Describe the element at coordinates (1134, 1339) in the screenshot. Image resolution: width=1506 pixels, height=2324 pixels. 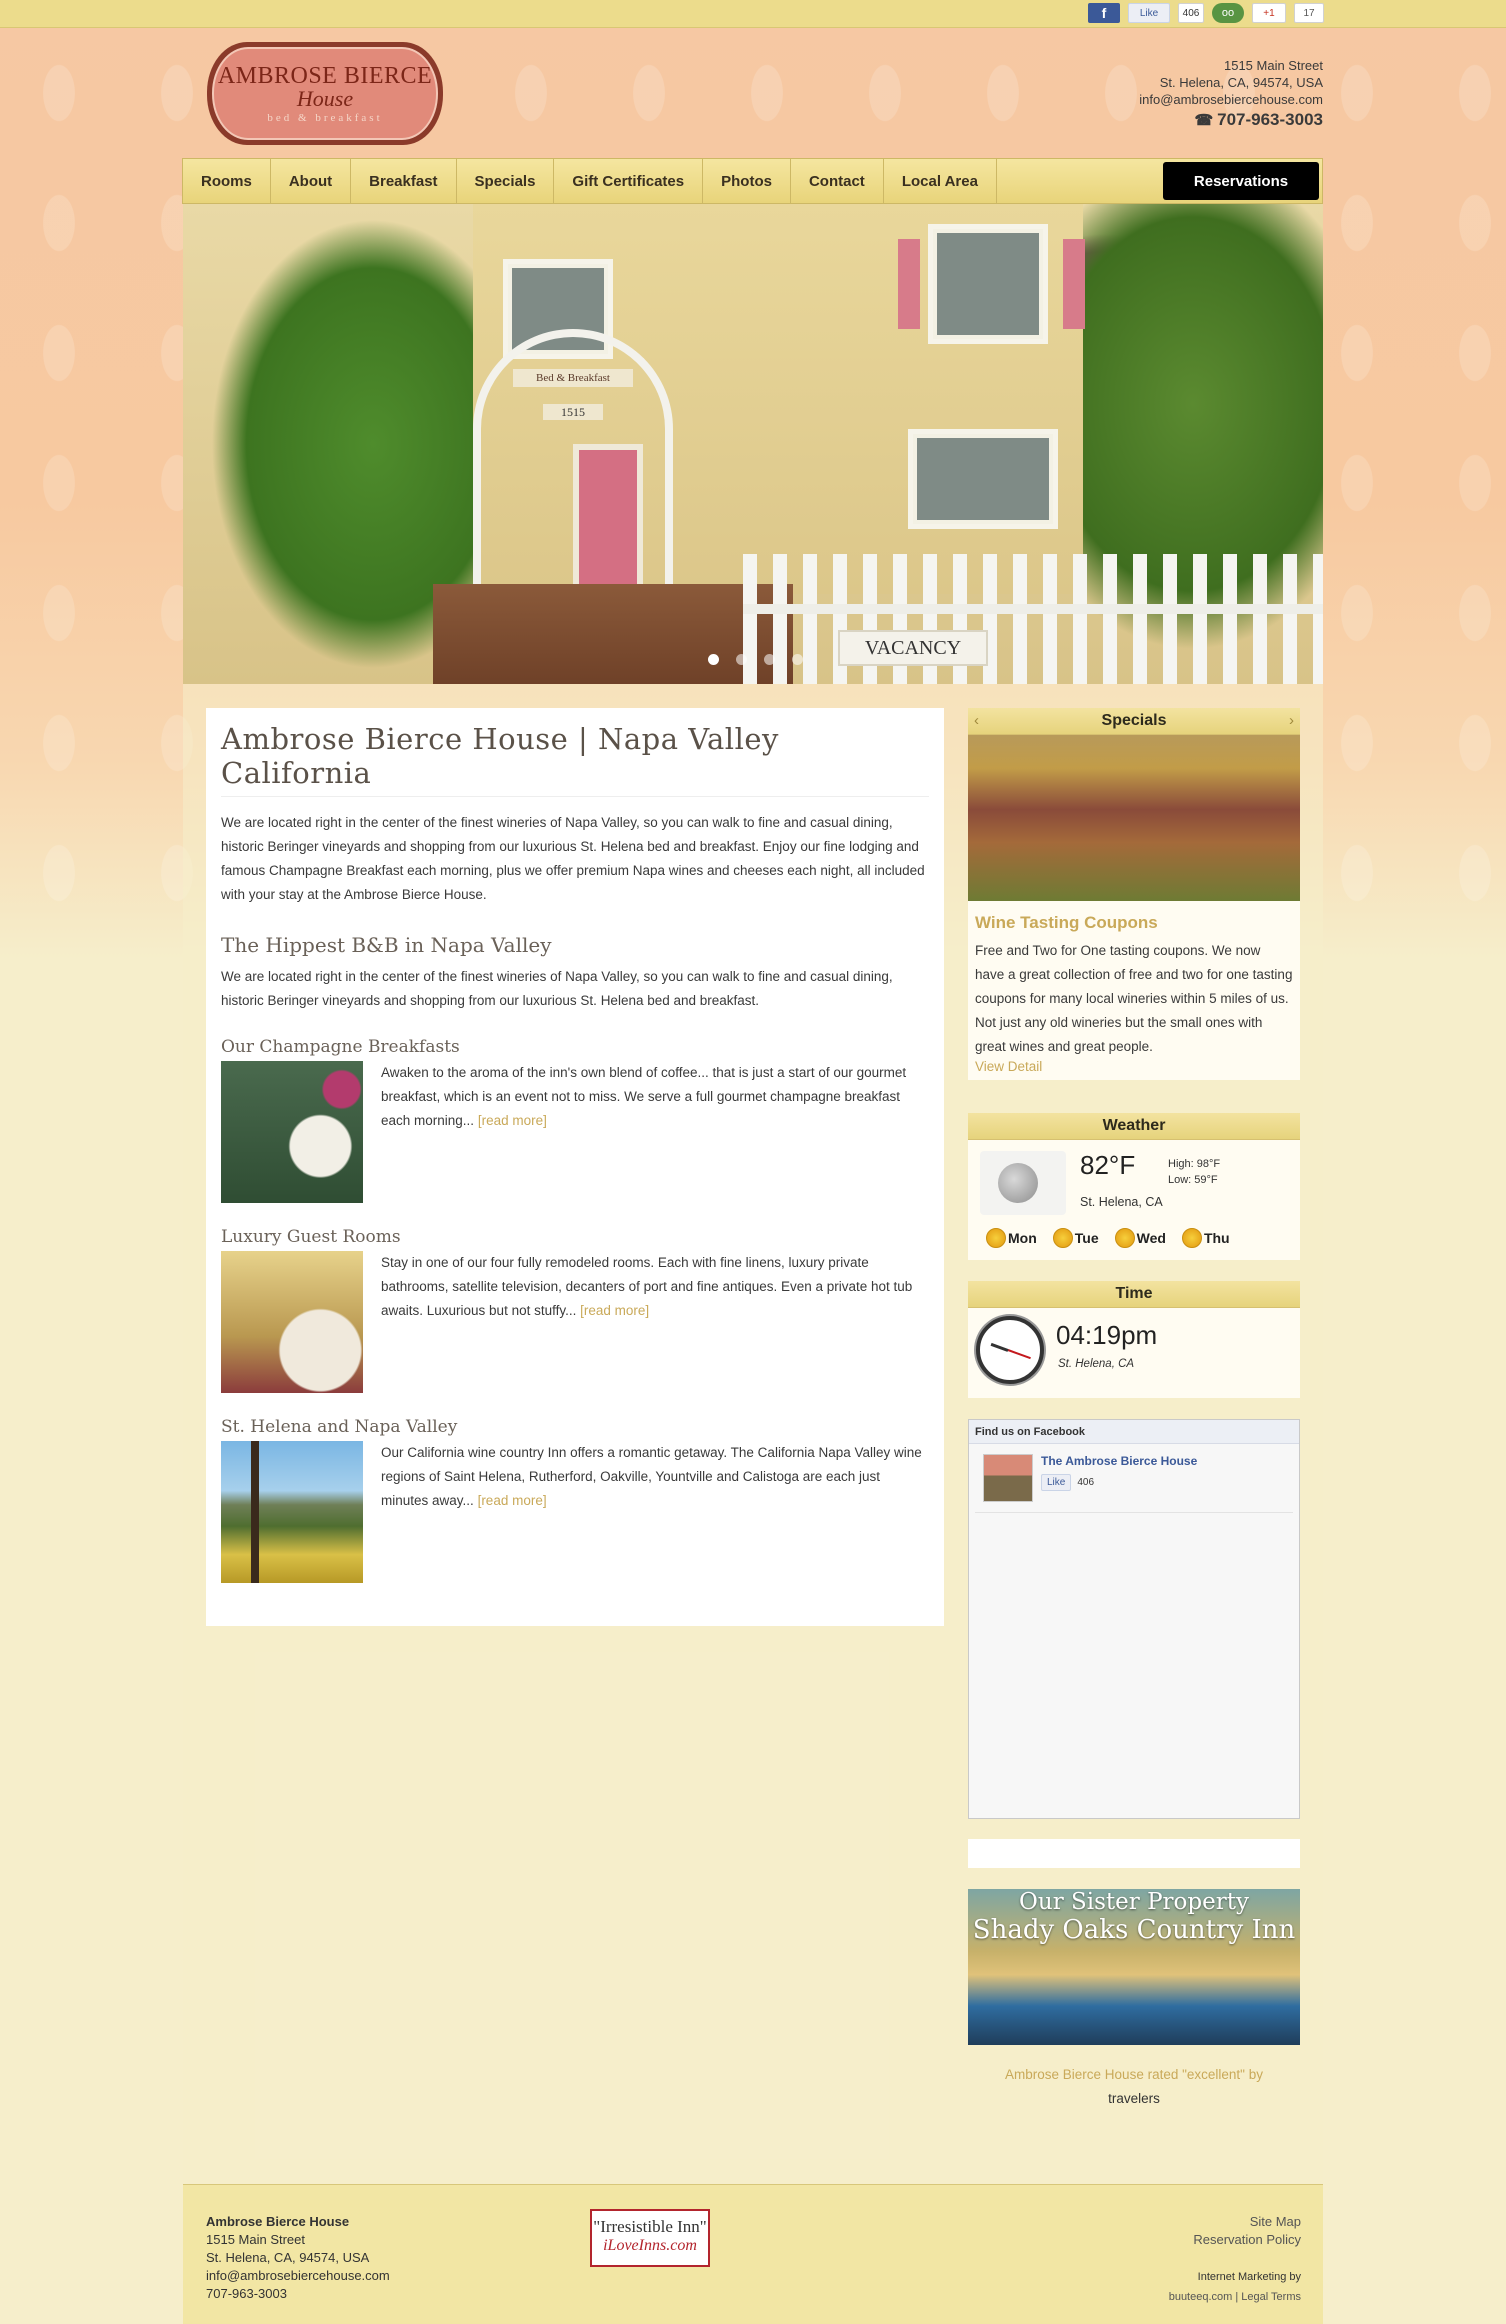
I see `time-widget: Time 04:19pm St. Helena, CA` at that location.